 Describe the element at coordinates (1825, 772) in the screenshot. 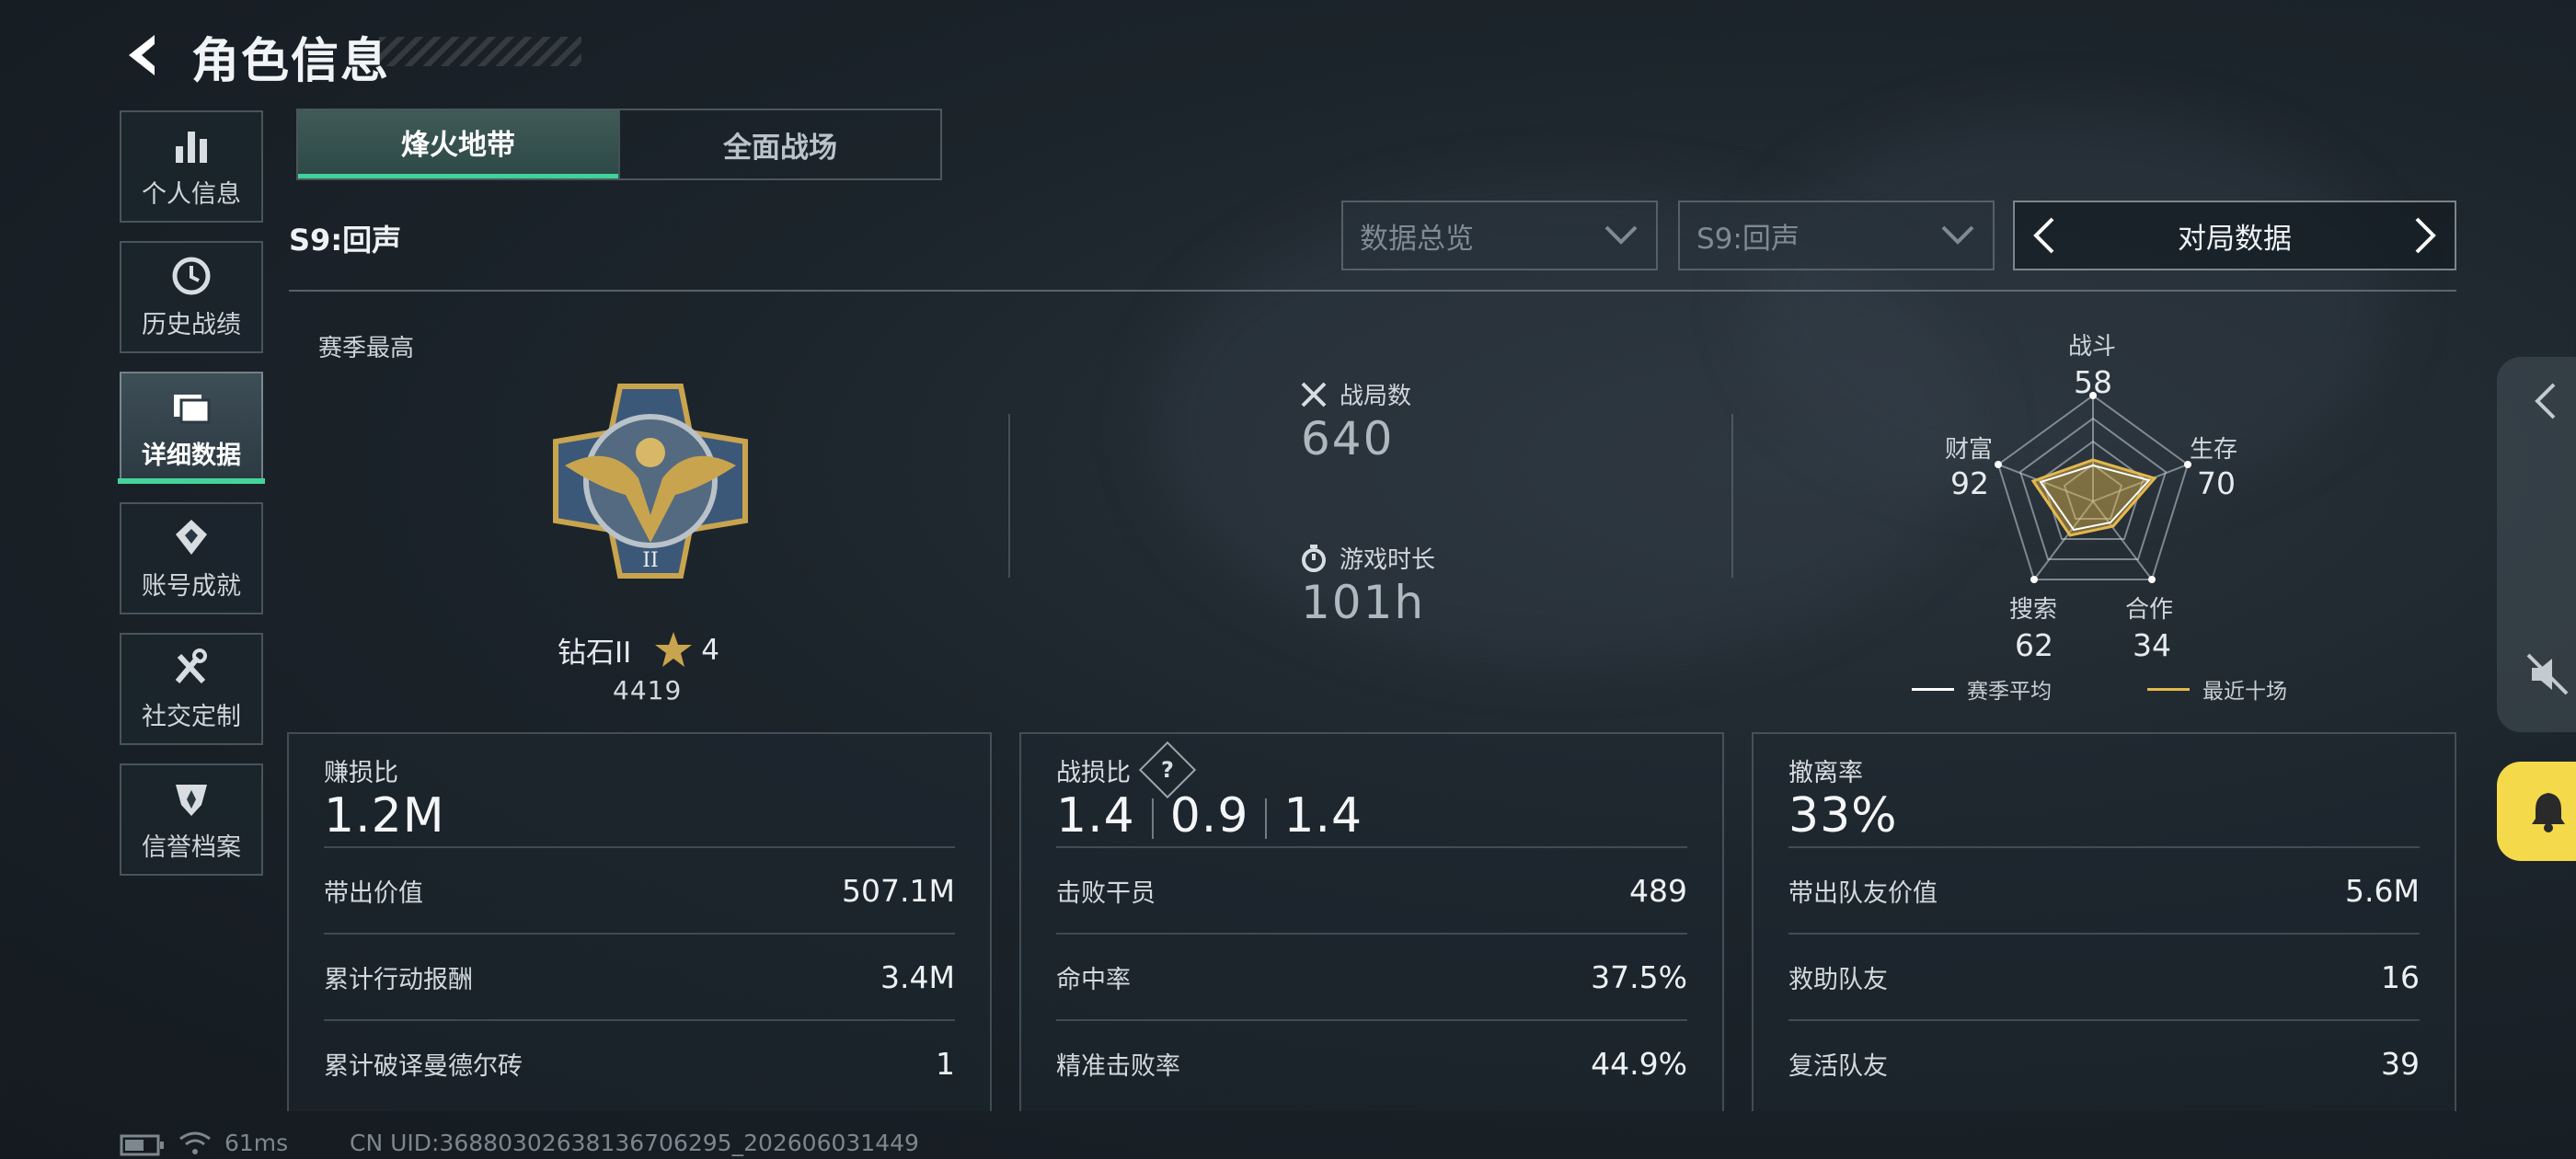

I see `panel-label: 撤离率` at that location.